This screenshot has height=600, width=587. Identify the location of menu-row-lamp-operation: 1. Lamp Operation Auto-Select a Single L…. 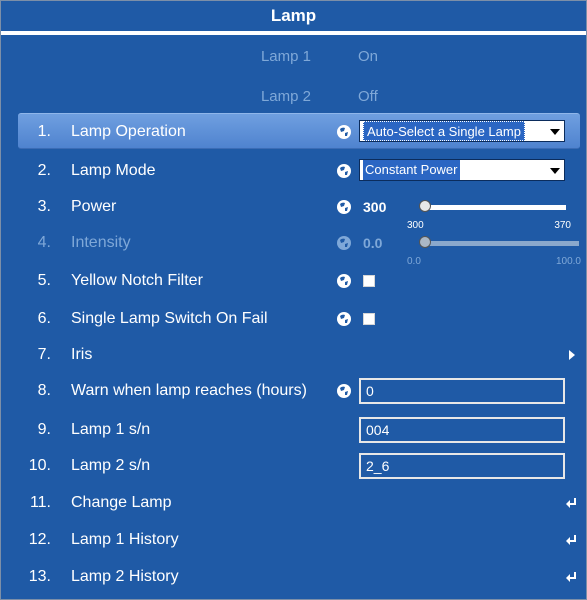
(299, 131).